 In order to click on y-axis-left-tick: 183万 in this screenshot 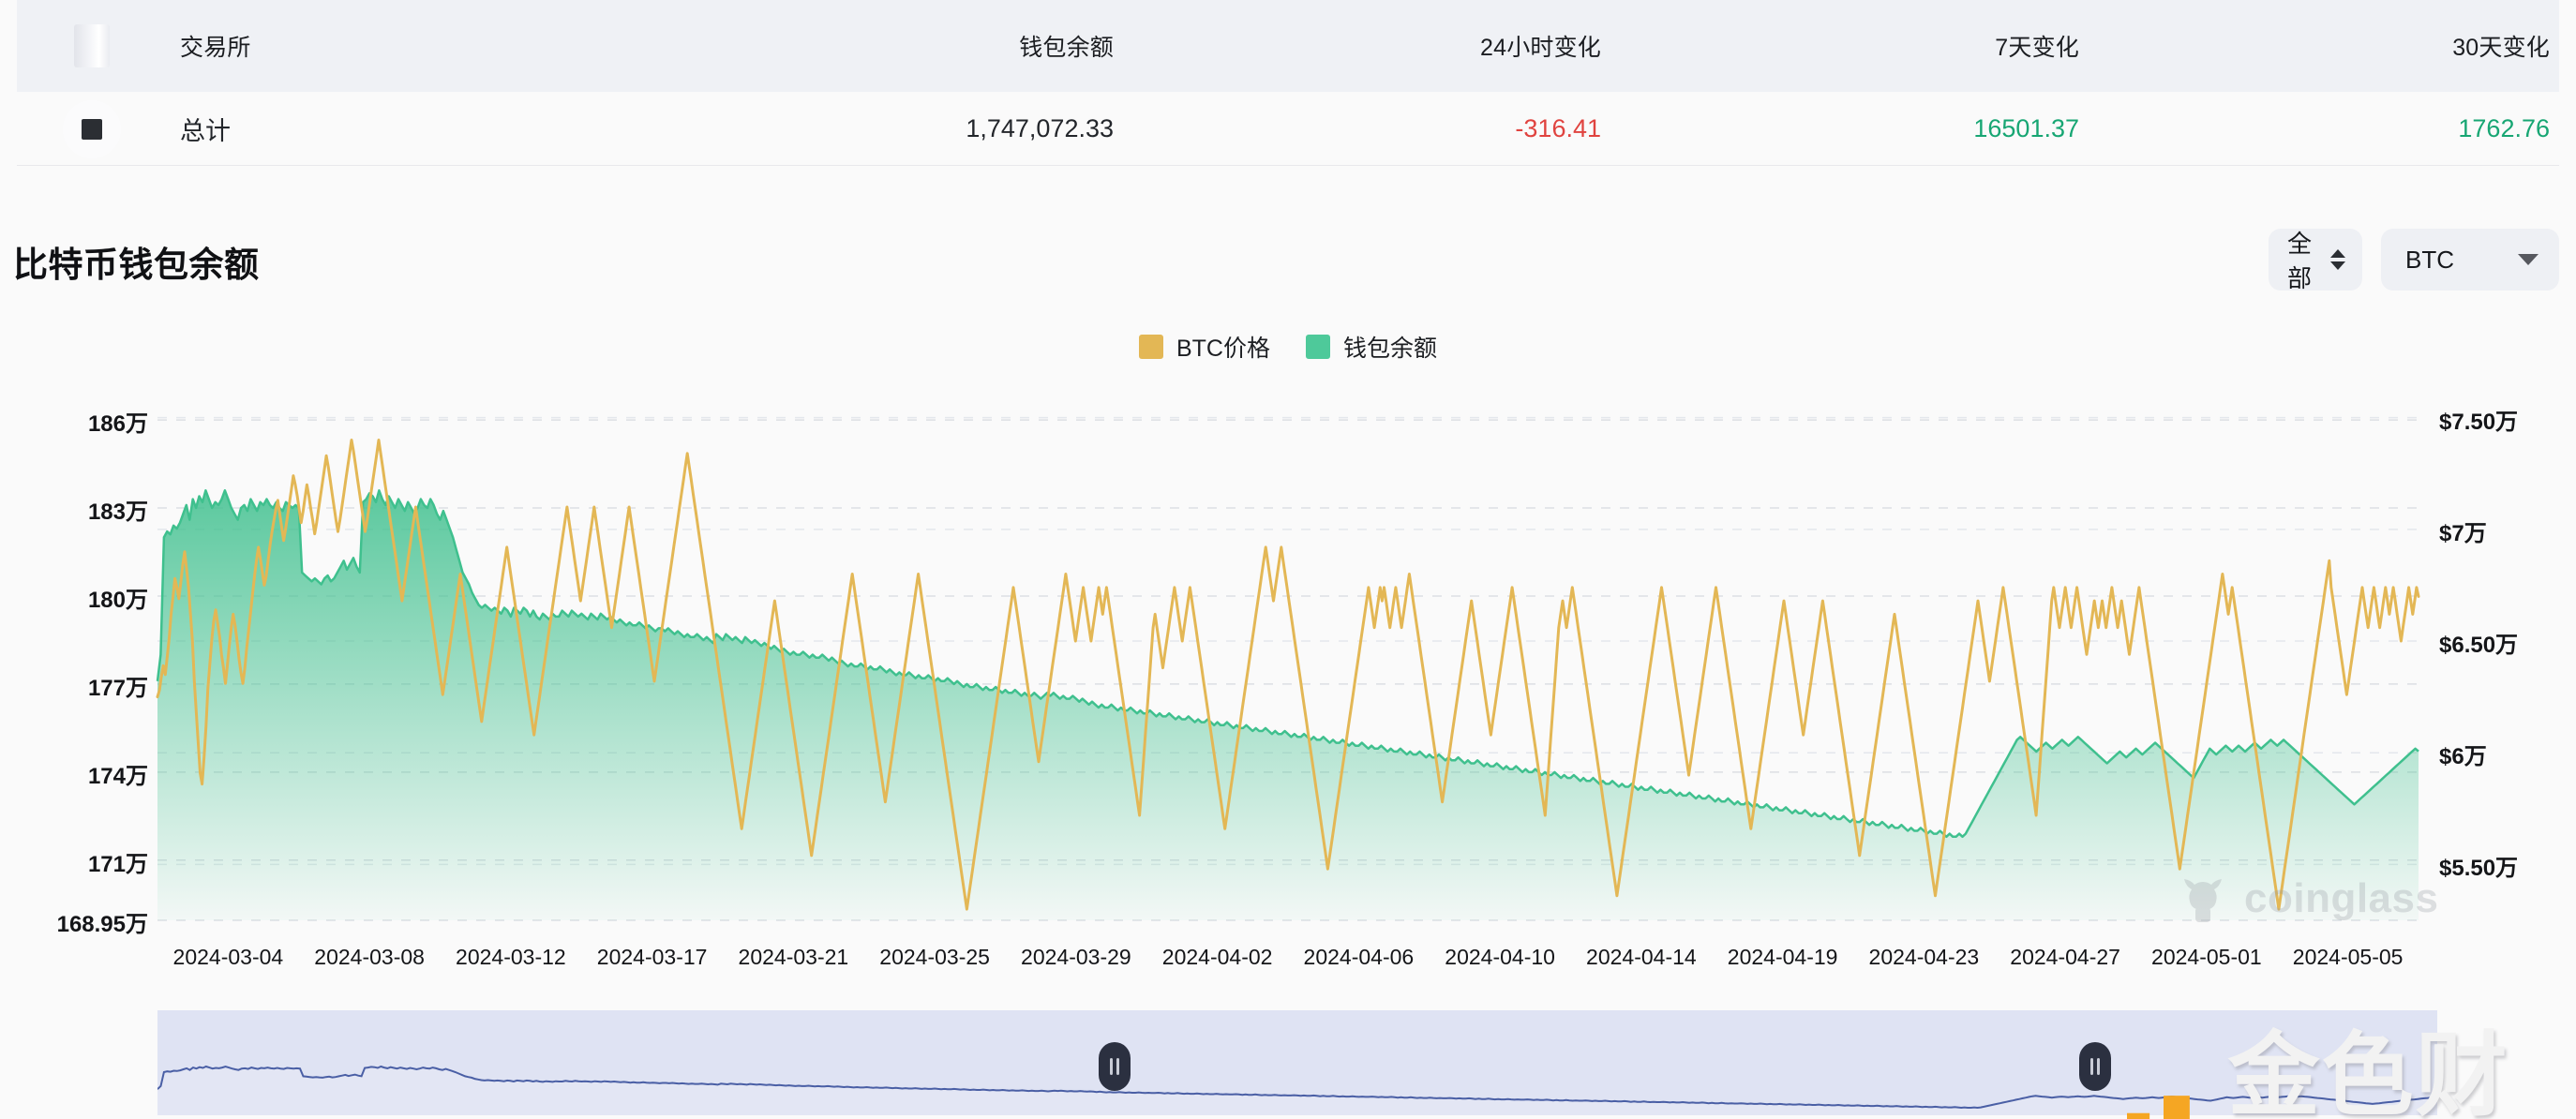, I will do `click(118, 513)`.